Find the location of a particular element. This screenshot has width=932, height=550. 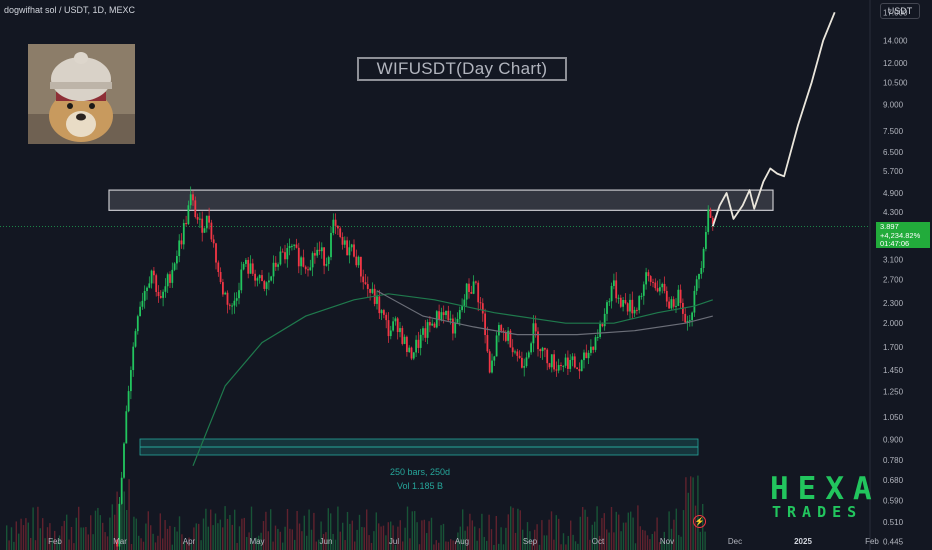

x-tick-label: May is located at coordinates (256, 541).